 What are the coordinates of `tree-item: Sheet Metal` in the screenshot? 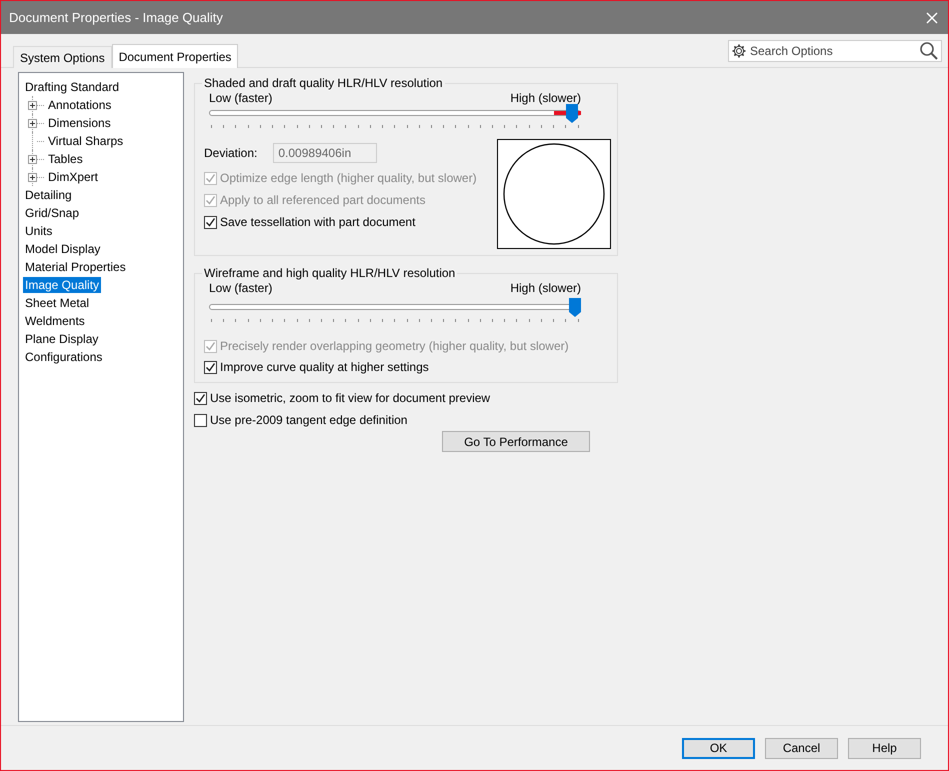 It's located at (57, 303).